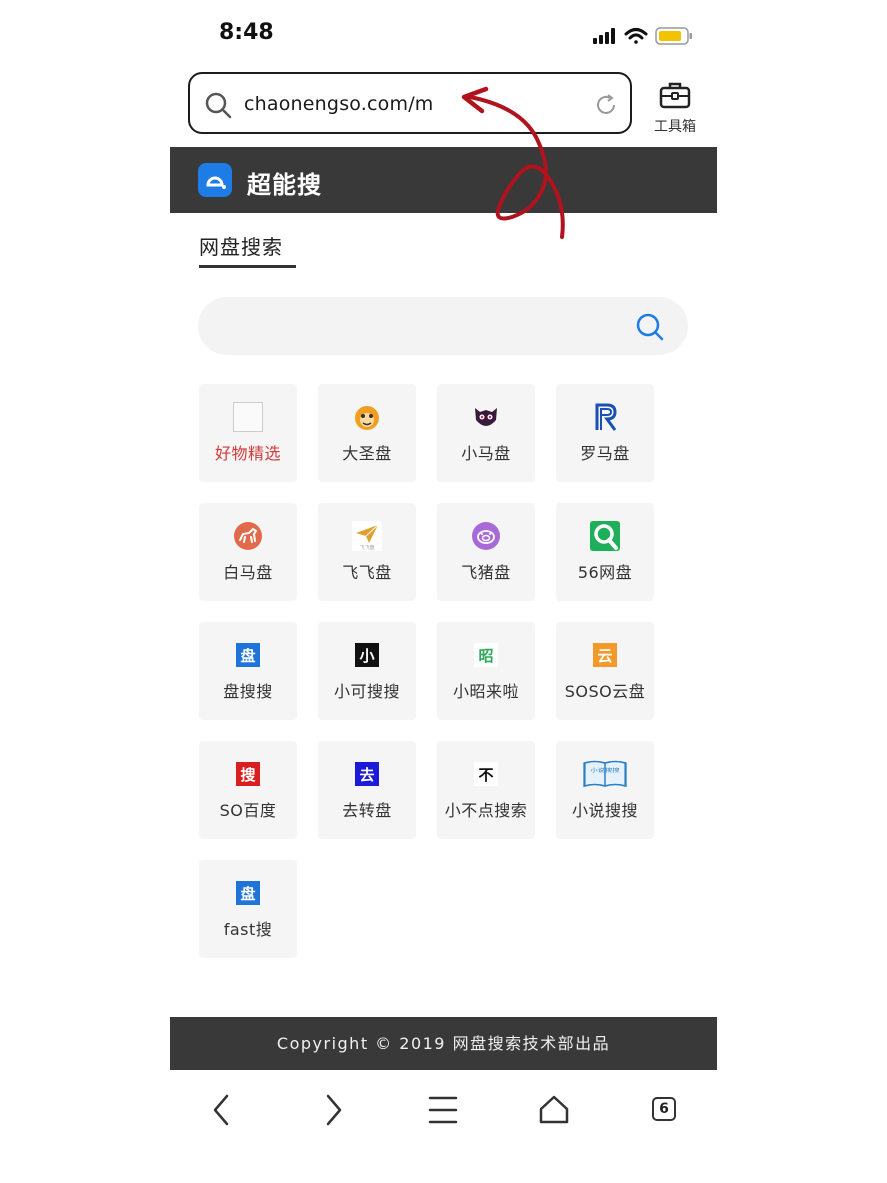 The image size is (887, 1183). What do you see at coordinates (248, 810) in the screenshot?
I see `grid-item-label: SO百度` at bounding box center [248, 810].